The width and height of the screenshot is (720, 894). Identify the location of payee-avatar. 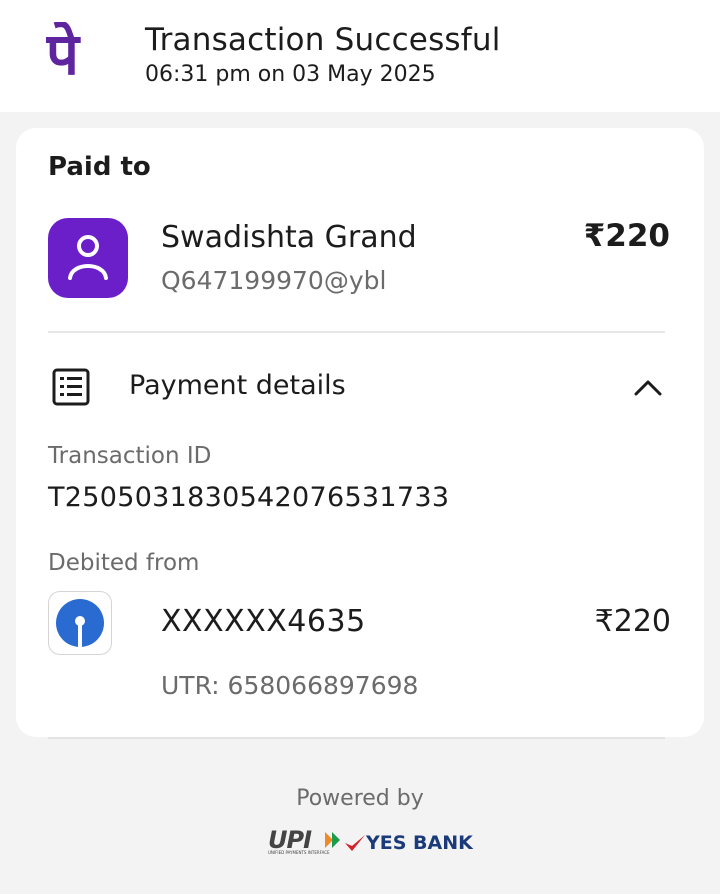
(88, 258).